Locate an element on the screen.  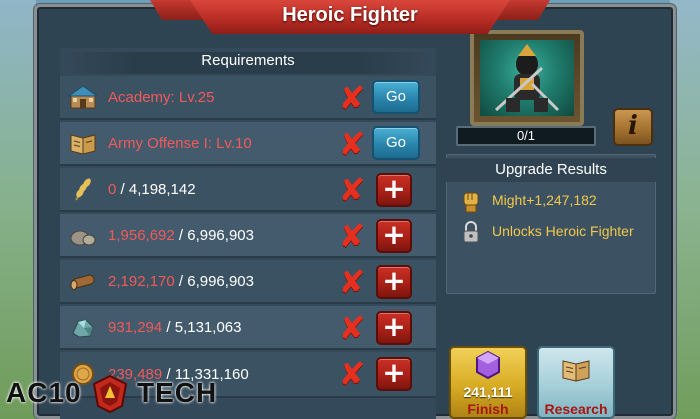
add-wood-button: + is located at coordinates (394, 282).